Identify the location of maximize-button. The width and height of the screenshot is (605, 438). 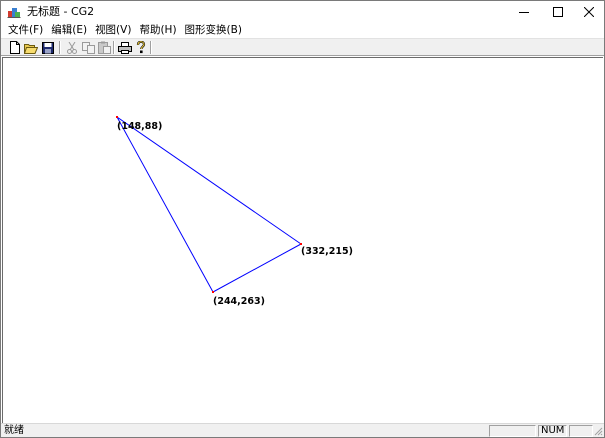
(558, 12).